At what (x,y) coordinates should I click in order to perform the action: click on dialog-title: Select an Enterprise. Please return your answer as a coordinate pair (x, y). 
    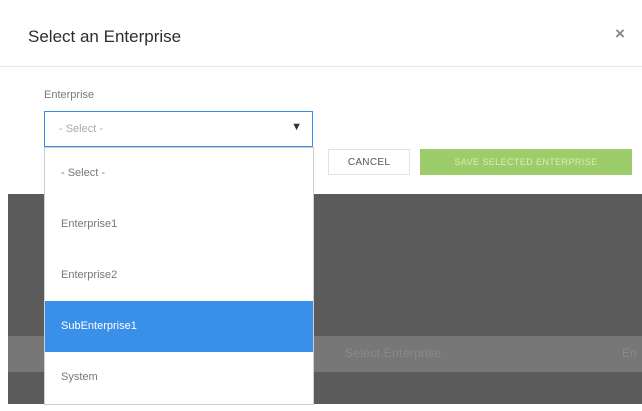
    Looking at the image, I should click on (105, 36).